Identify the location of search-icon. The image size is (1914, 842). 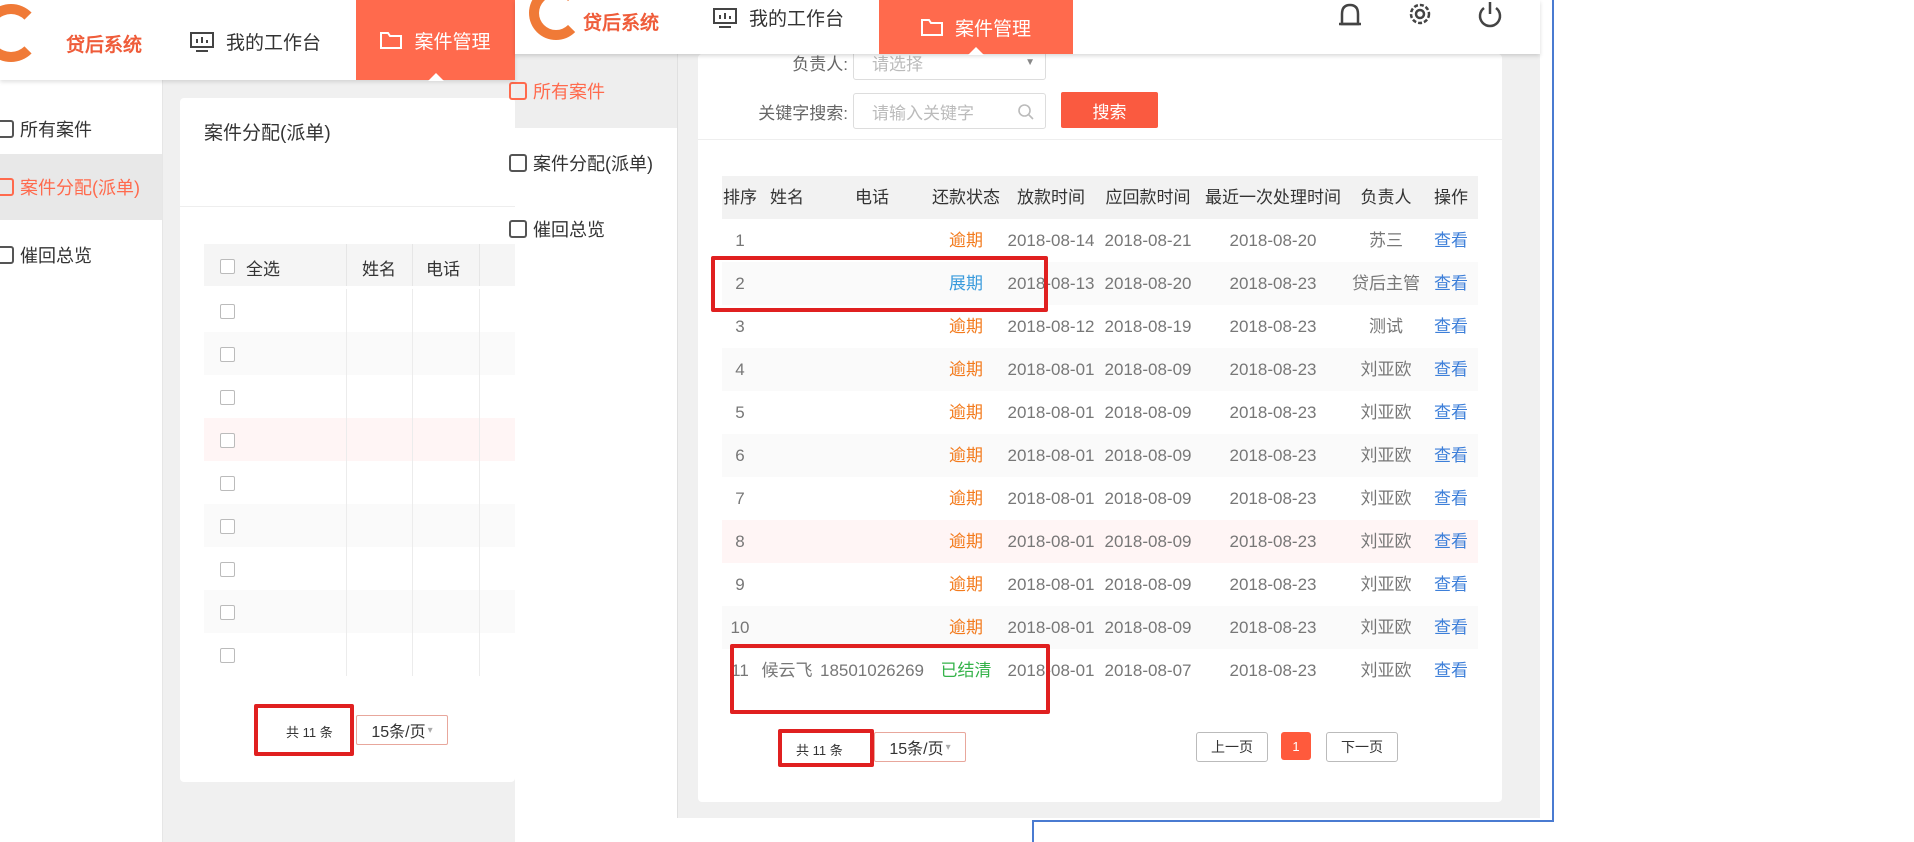
(1026, 112).